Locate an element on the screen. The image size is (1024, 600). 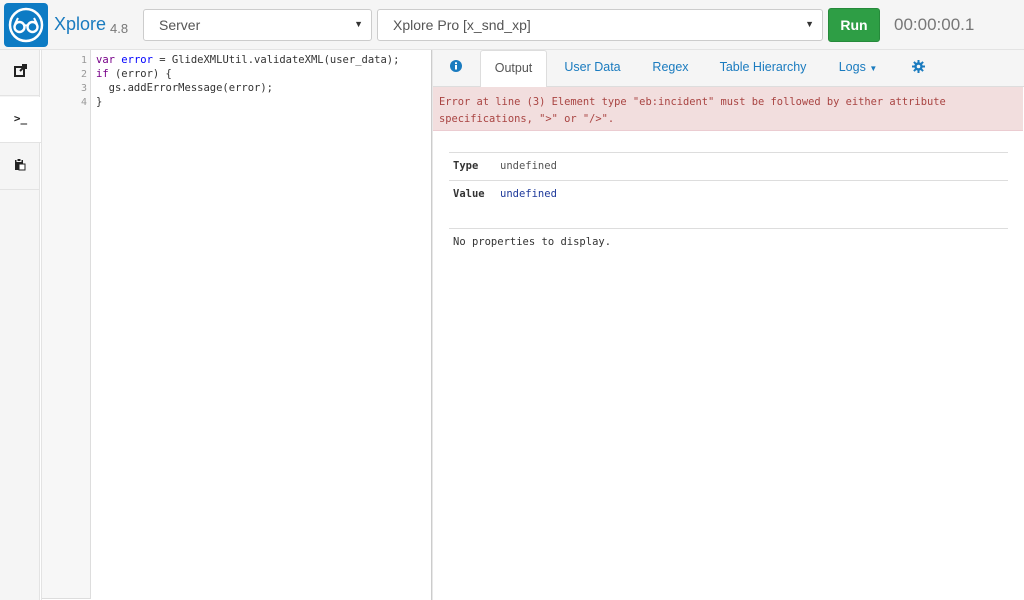
value-row: Value undefined is located at coordinates (728, 194).